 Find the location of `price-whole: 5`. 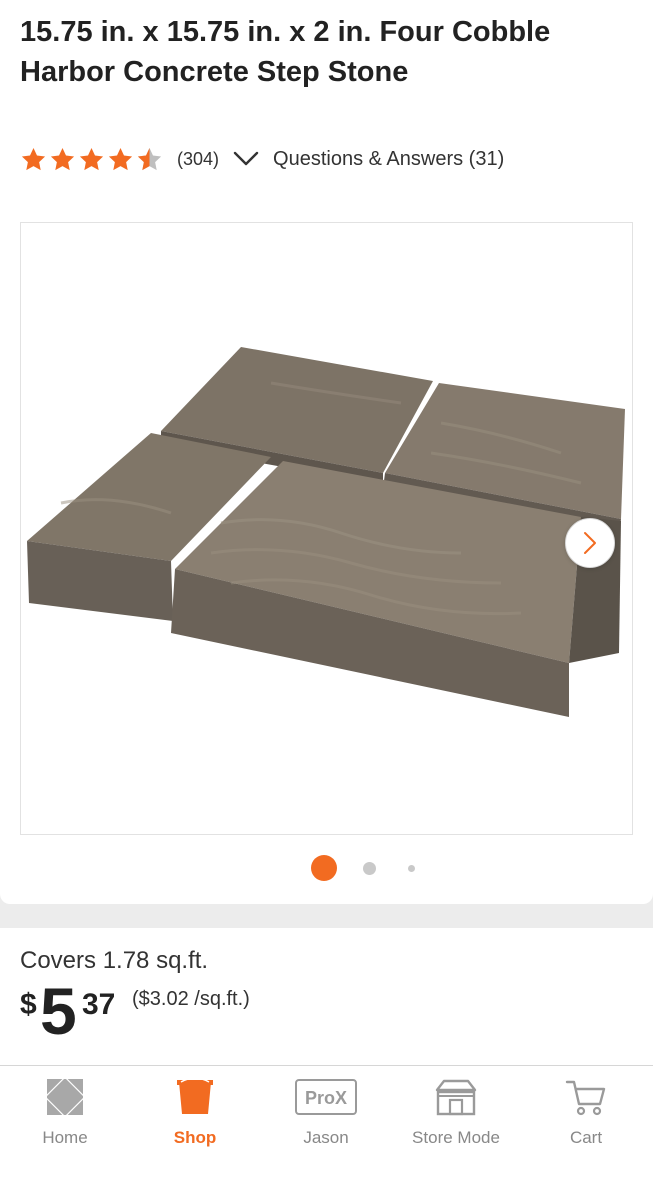

price-whole: 5 is located at coordinates (58, 1011).